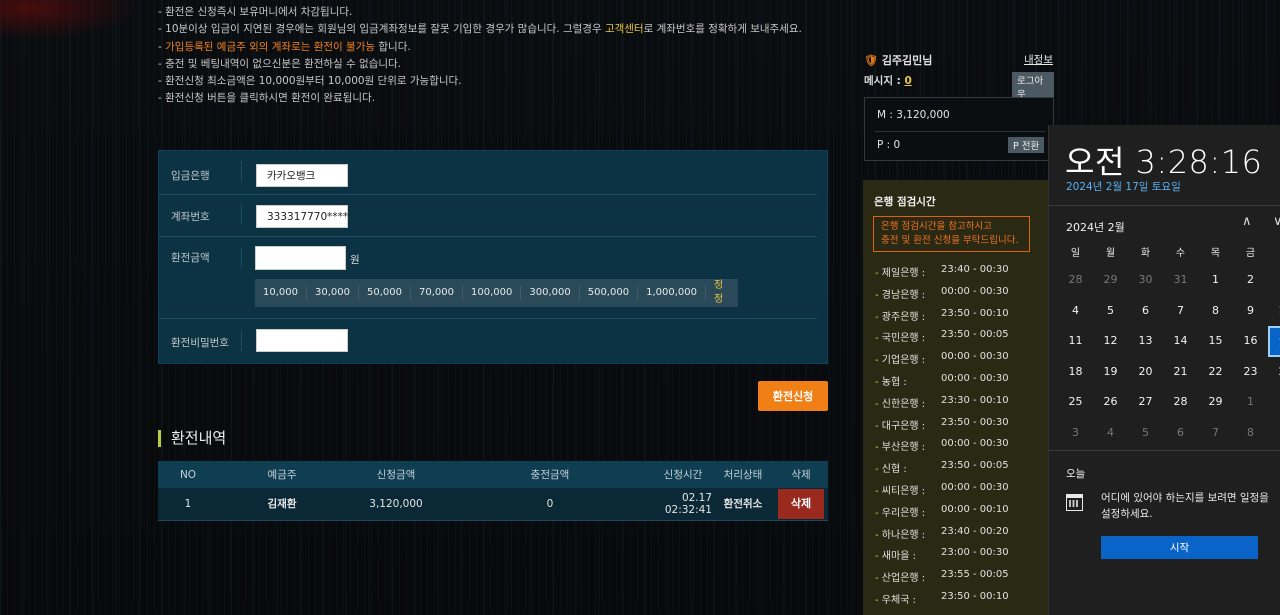  What do you see at coordinates (907, 60) in the screenshot?
I see `user-name-text: 김주김민님` at bounding box center [907, 60].